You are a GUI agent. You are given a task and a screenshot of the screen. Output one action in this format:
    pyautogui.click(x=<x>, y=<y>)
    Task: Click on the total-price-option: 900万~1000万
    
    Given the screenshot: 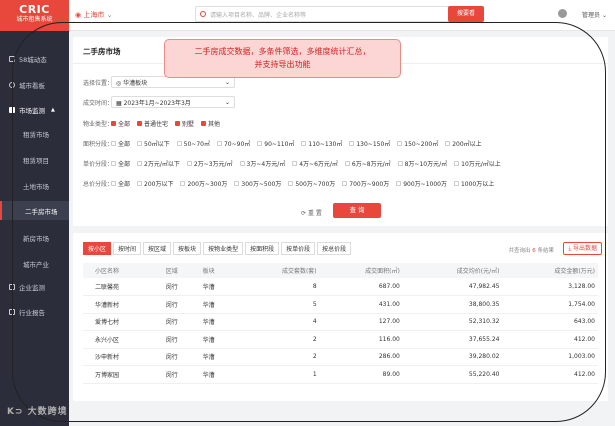 What is the action you would take?
    pyautogui.click(x=421, y=183)
    